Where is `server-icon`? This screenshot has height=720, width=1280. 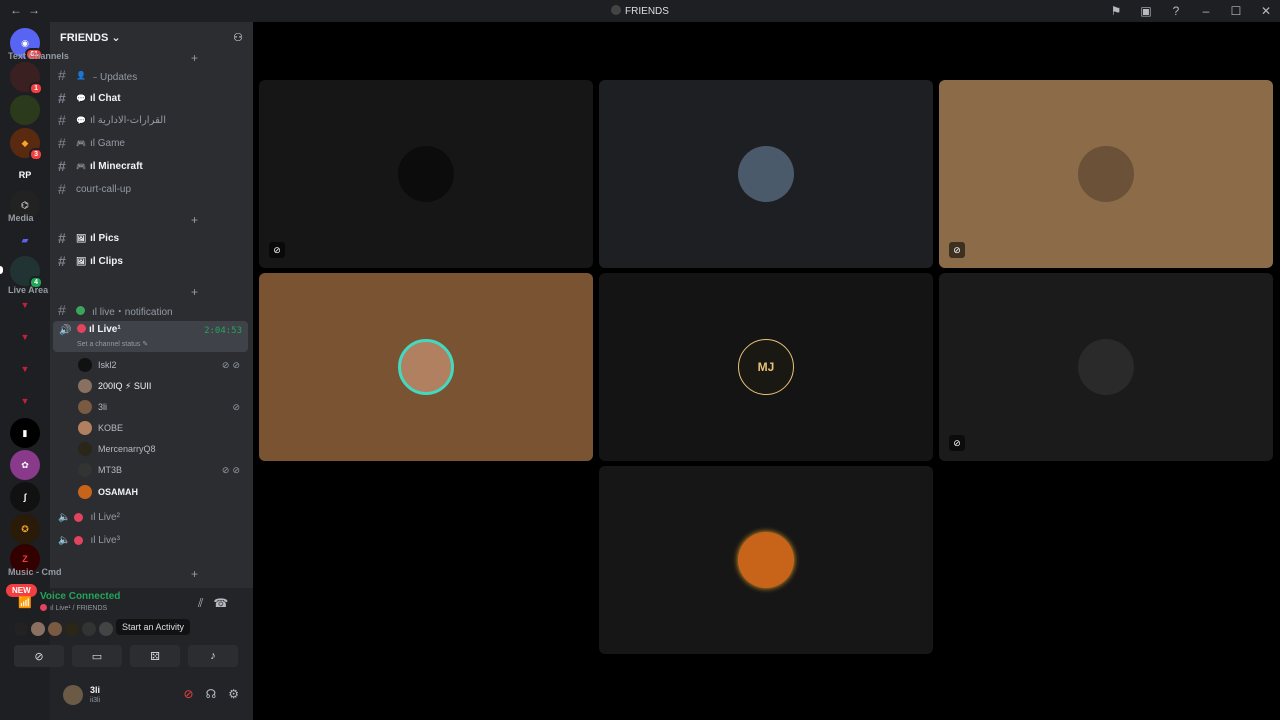
server-icon is located at coordinates (25, 110).